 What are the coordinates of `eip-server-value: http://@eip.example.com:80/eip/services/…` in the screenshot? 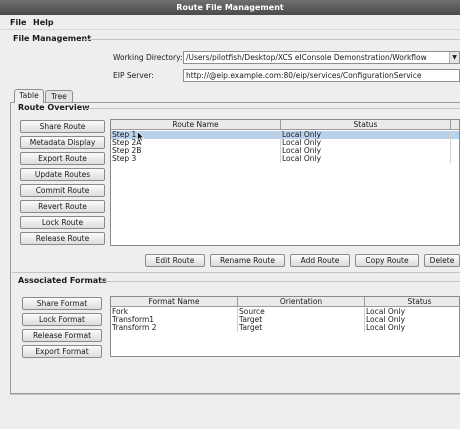 It's located at (304, 75).